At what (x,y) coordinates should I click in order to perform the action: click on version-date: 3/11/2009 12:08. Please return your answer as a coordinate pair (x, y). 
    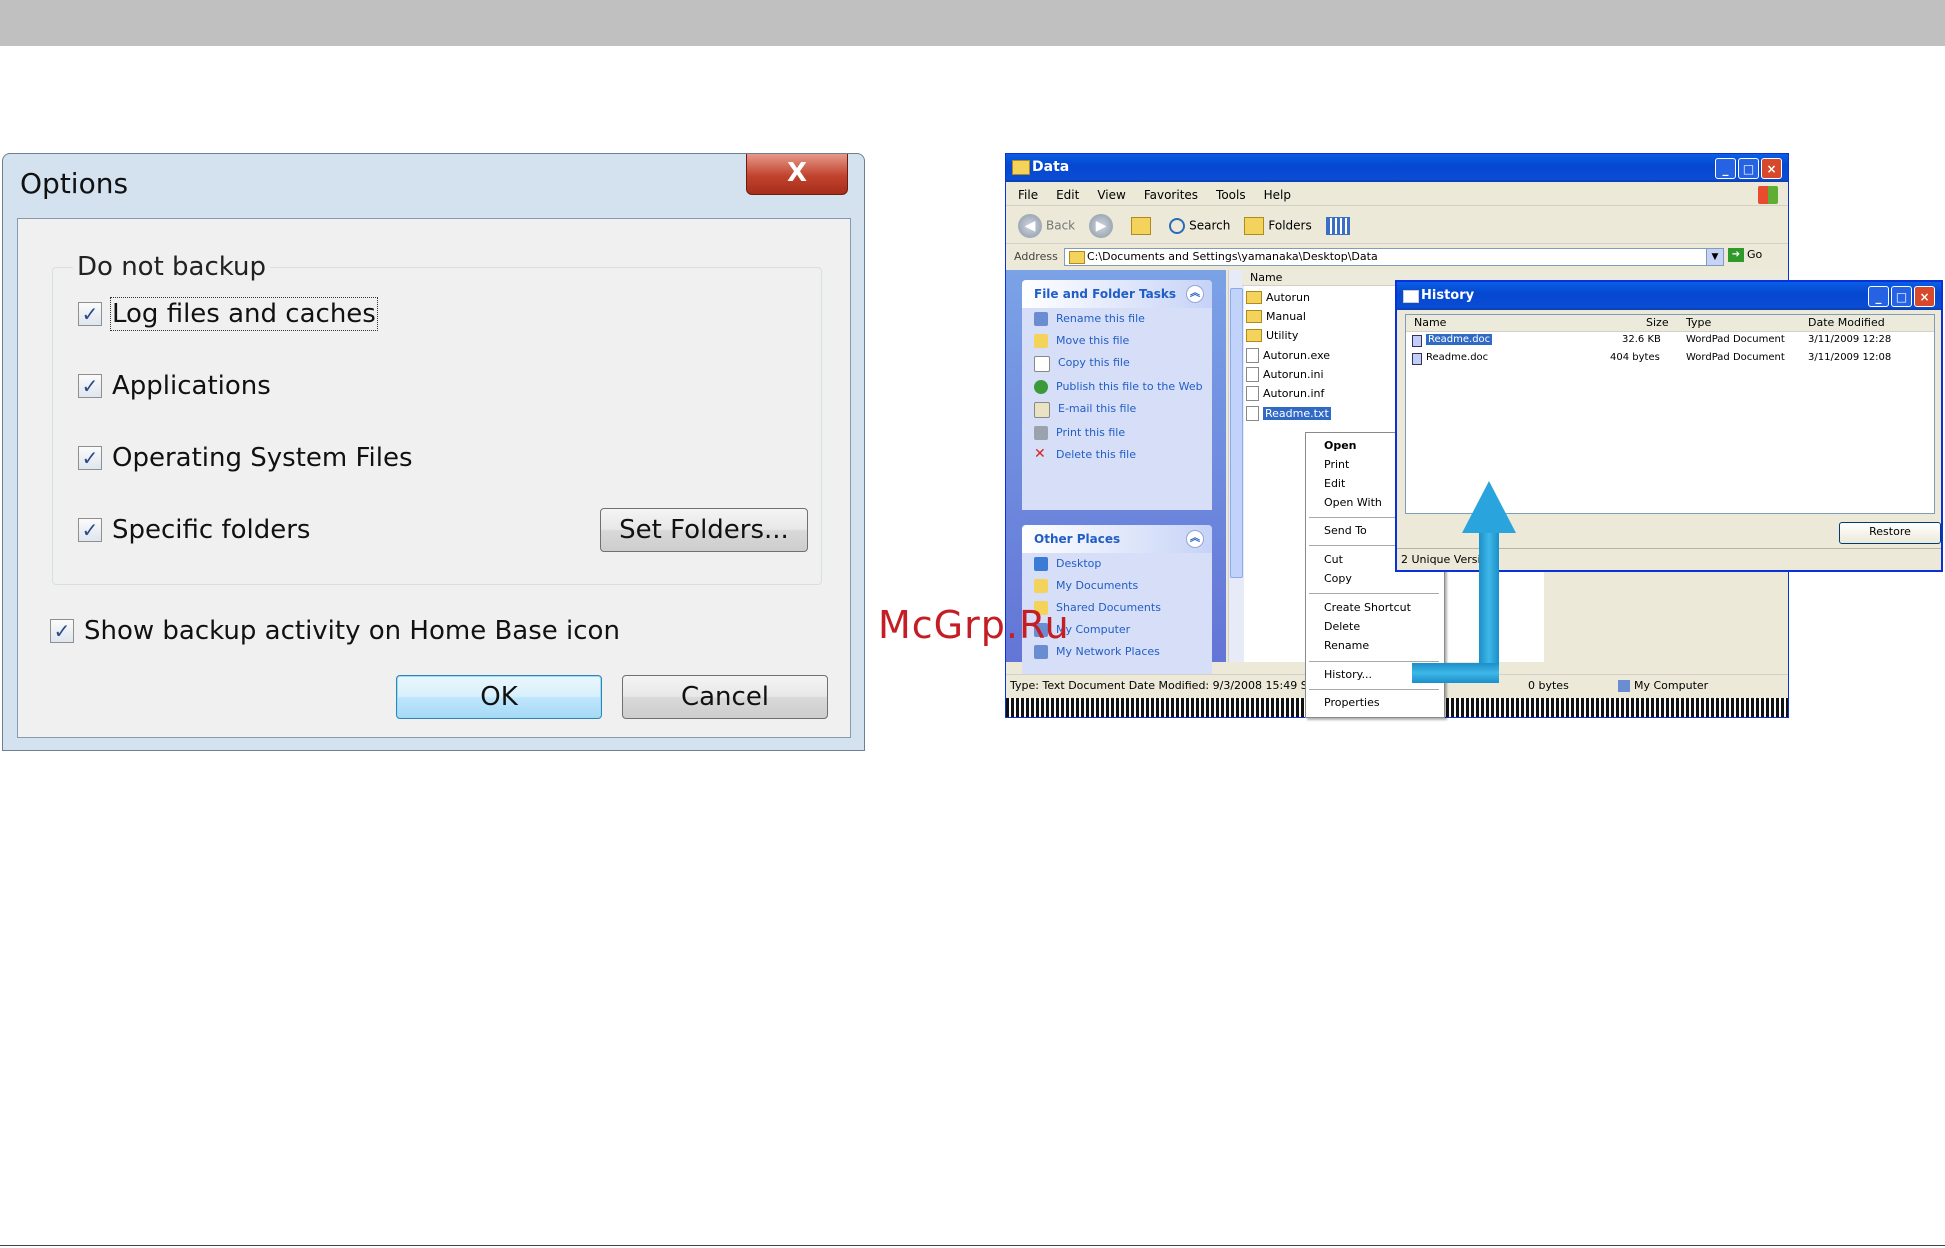
    Looking at the image, I should click on (1850, 357).